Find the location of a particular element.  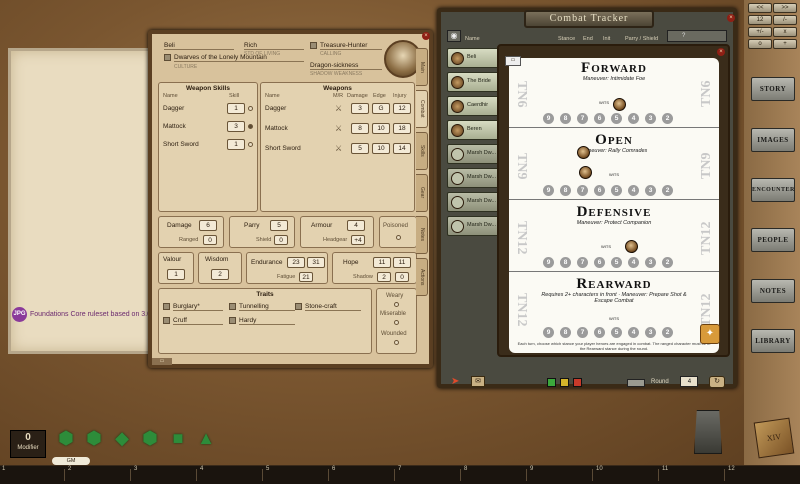

ct-friendly-icon is located at coordinates (551, 382).